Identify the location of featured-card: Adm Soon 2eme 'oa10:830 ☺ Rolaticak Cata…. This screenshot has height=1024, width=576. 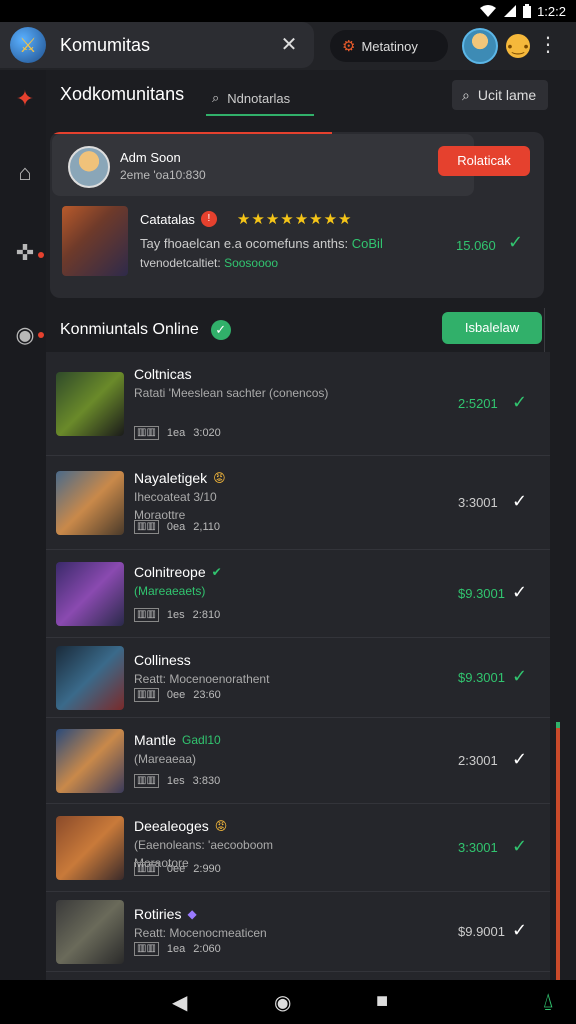
(297, 215).